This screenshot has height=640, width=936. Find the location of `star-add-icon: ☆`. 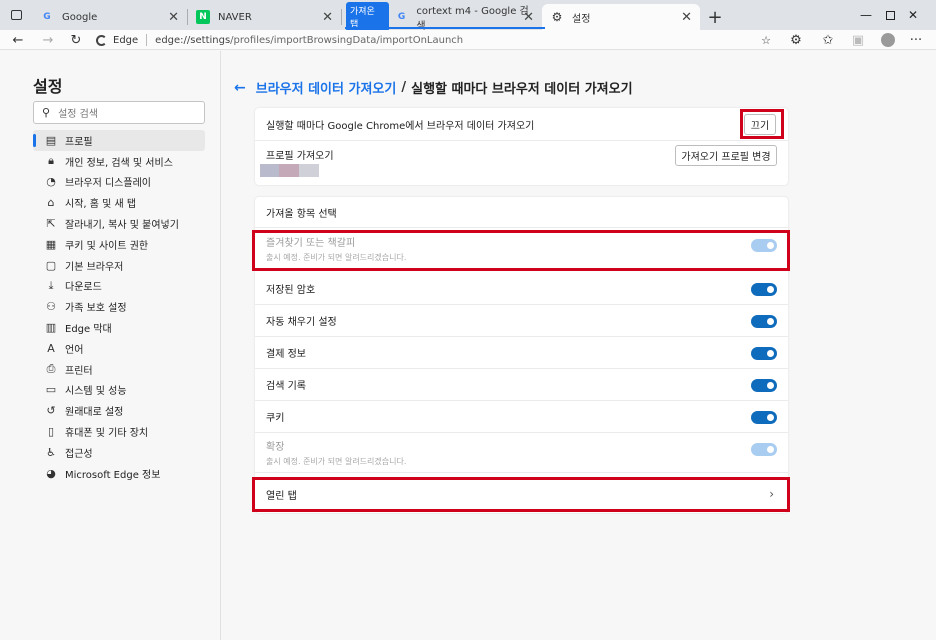

star-add-icon: ☆ is located at coordinates (766, 40).